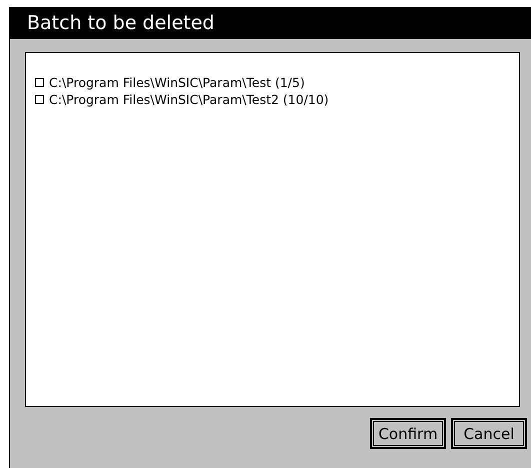 The image size is (531, 468). I want to click on confirm-button: Confirm, so click(408, 433).